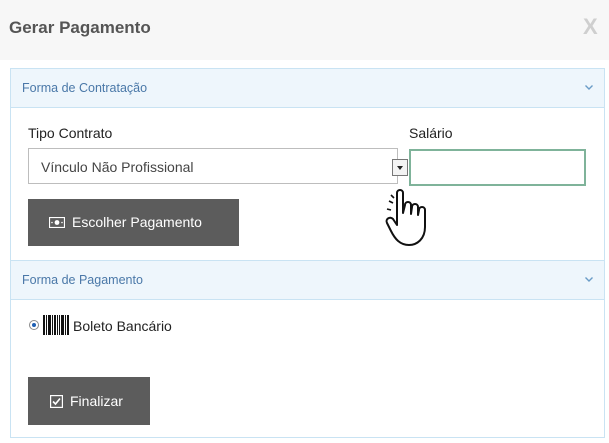 This screenshot has width=609, height=443. I want to click on tipo-contrato-value: Vínculo Não Profissional, so click(117, 167).